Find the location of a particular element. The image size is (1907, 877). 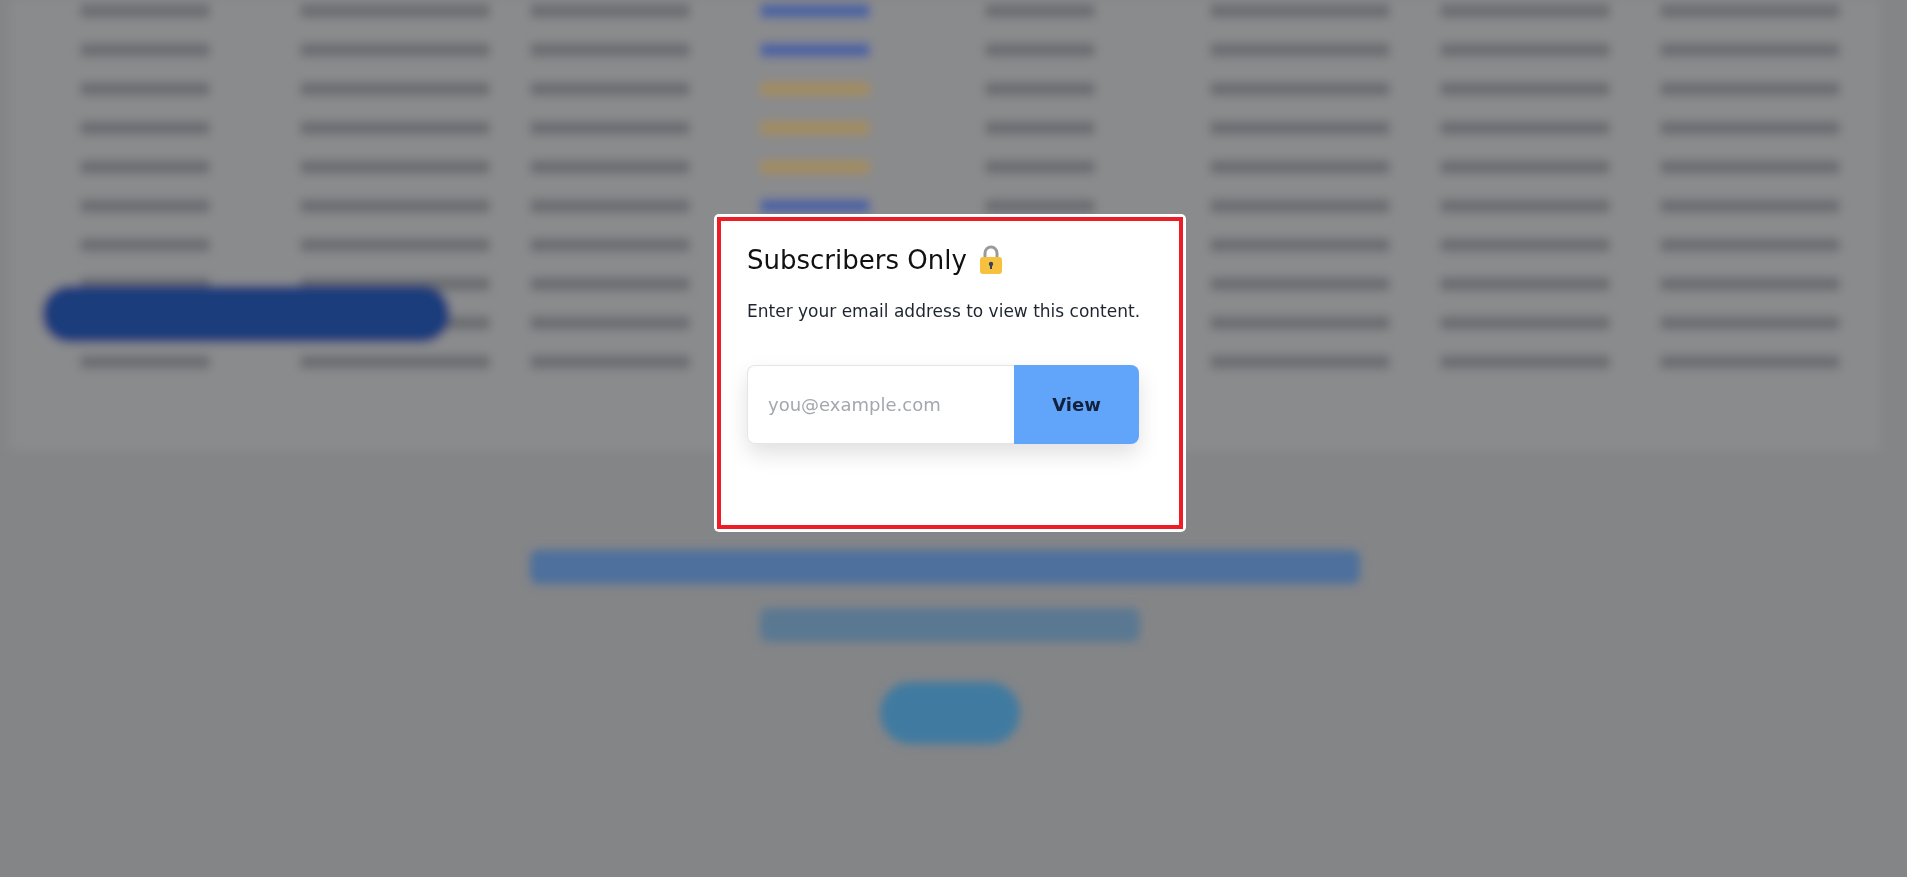

instruction-text: Enter your email address to view this content. is located at coordinates (944, 311).